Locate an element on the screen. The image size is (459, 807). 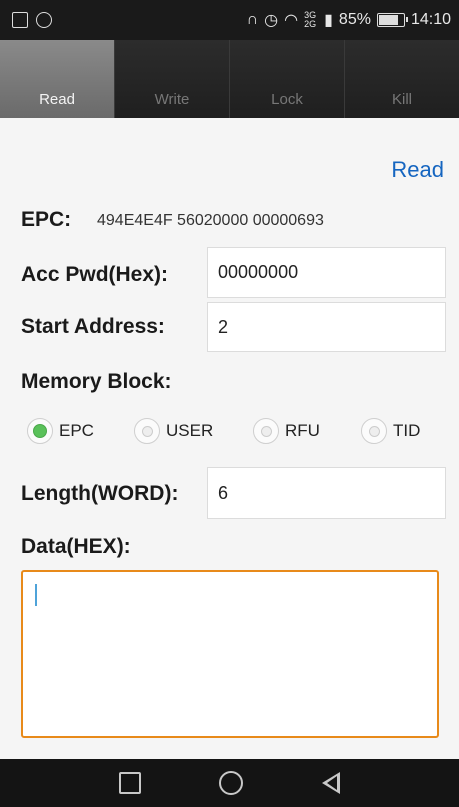
network-type: 3G 2G is located at coordinates (310, 19).